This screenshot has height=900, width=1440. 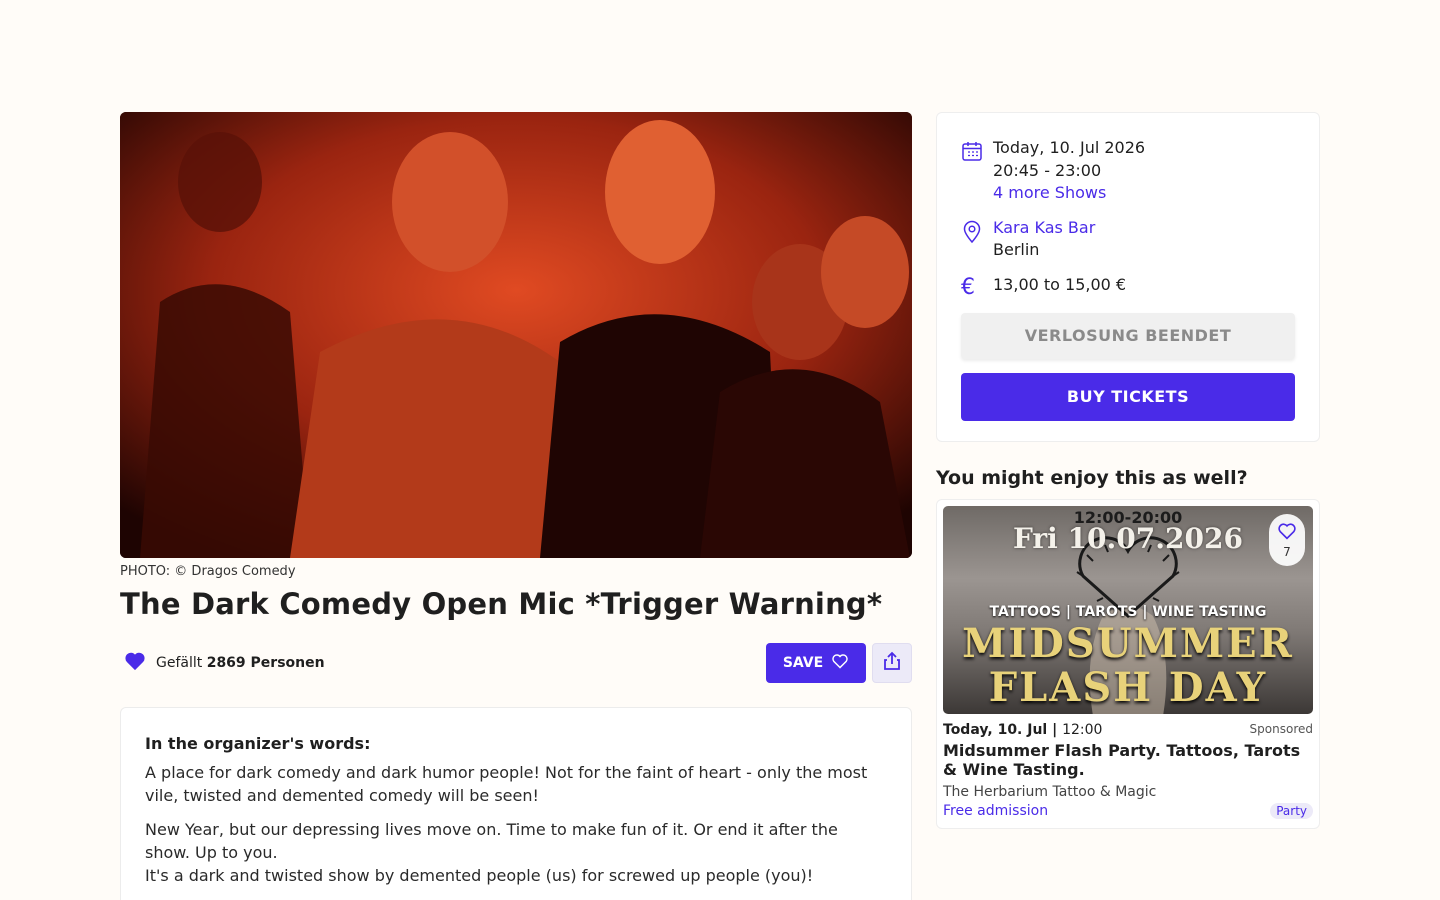 I want to click on more-shows-link: 4 more Shows, so click(x=1069, y=193).